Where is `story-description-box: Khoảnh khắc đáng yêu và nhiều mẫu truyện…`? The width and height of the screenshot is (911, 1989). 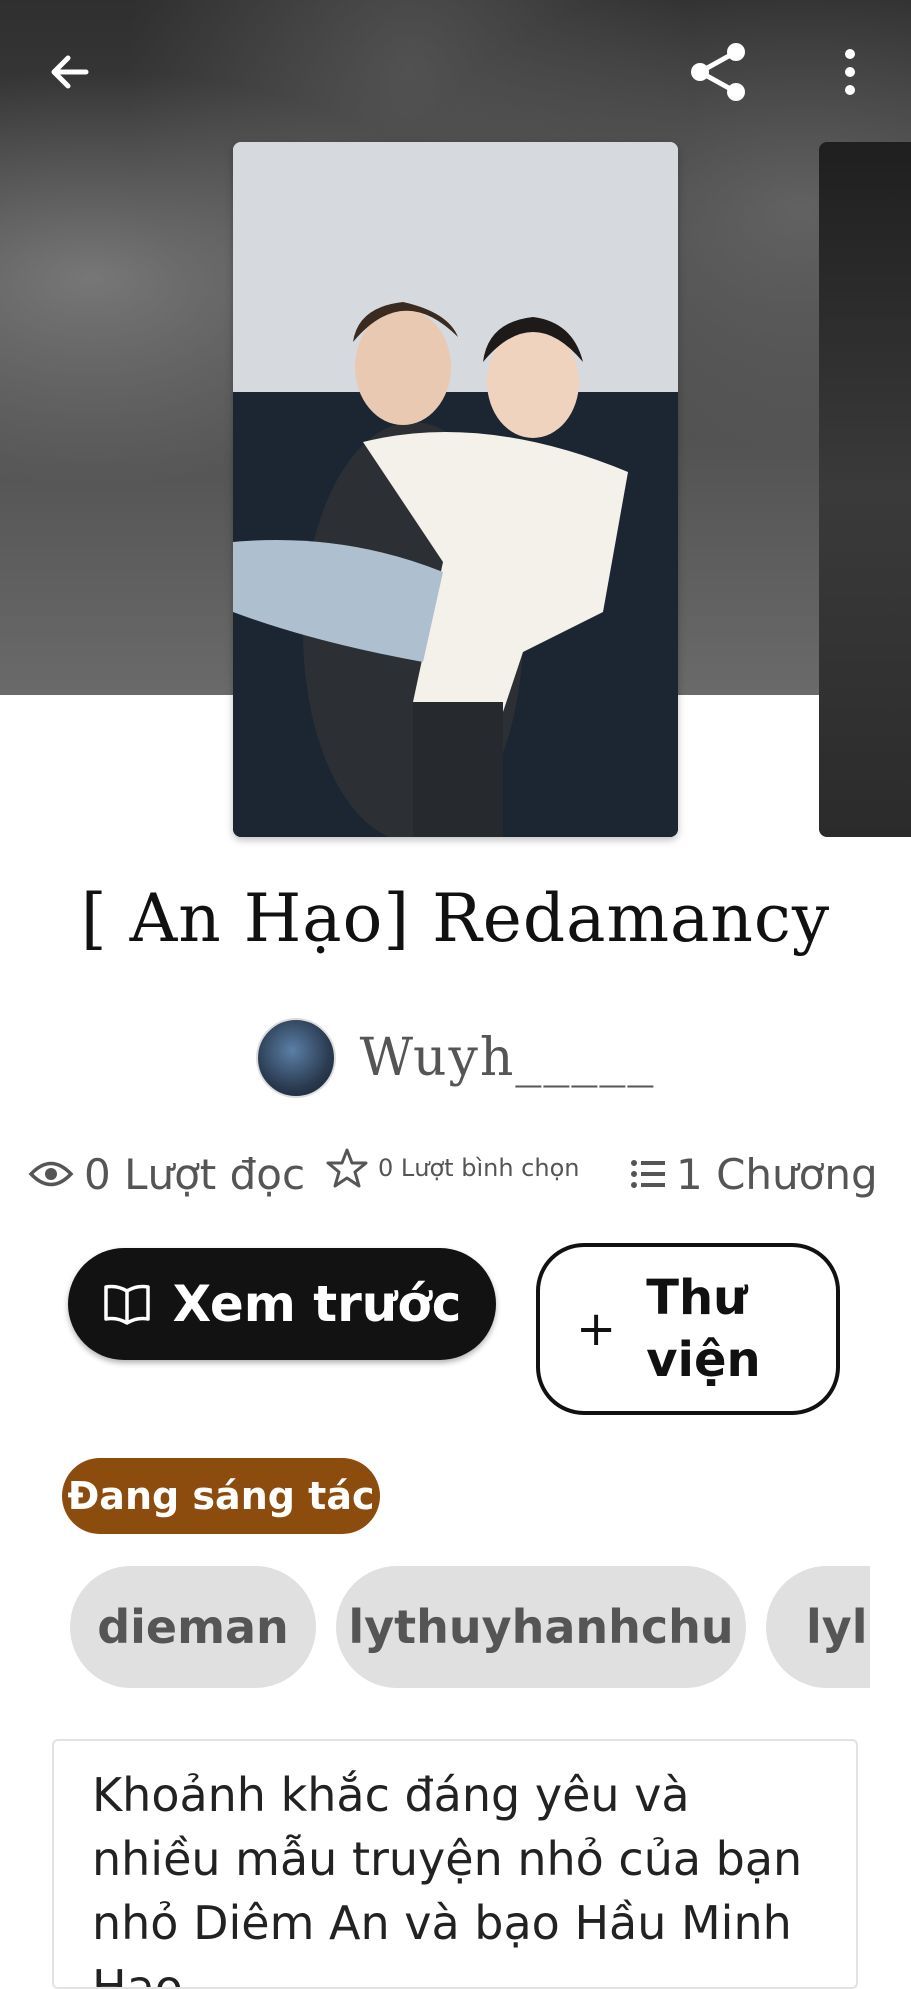 story-description-box: Khoảnh khắc đáng yêu và nhiều mẫu truyện… is located at coordinates (455, 1864).